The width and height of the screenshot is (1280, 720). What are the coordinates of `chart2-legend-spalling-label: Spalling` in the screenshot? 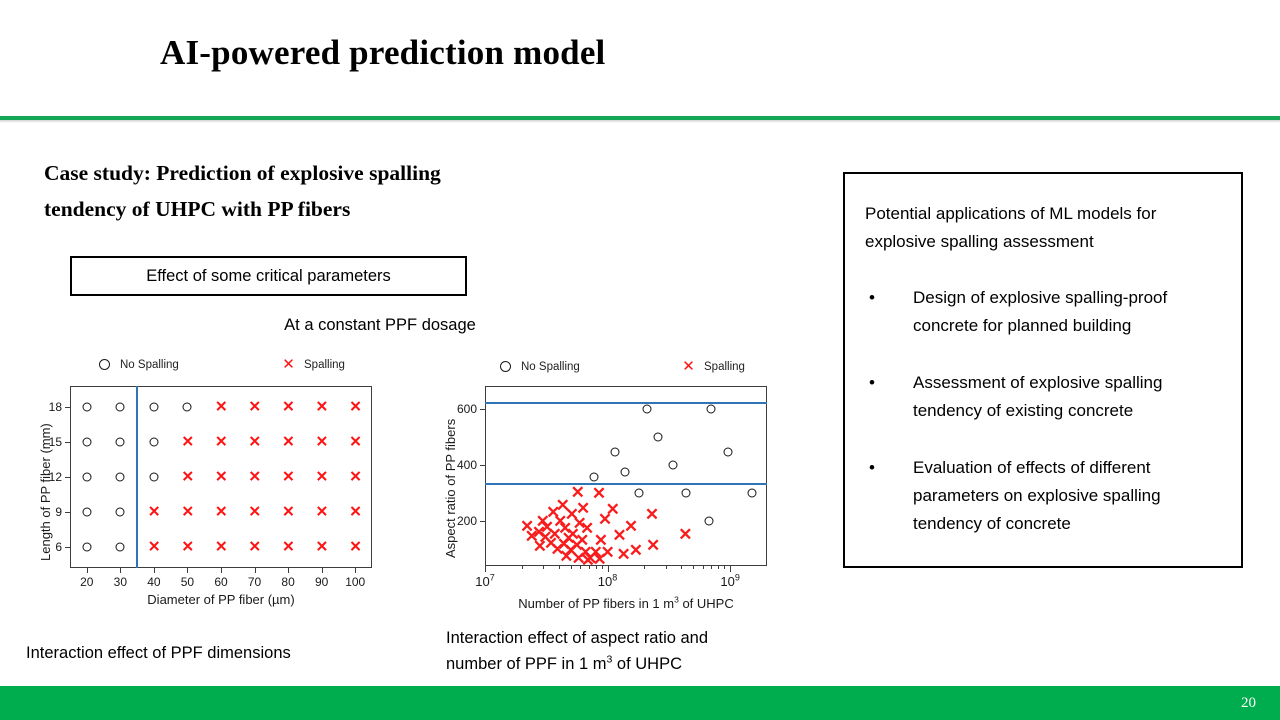 It's located at (724, 366).